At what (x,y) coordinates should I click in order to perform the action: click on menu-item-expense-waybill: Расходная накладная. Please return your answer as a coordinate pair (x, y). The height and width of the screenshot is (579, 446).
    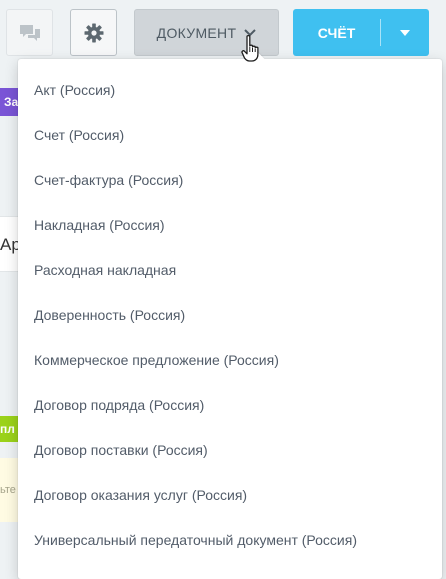
    Looking at the image, I should click on (105, 270).